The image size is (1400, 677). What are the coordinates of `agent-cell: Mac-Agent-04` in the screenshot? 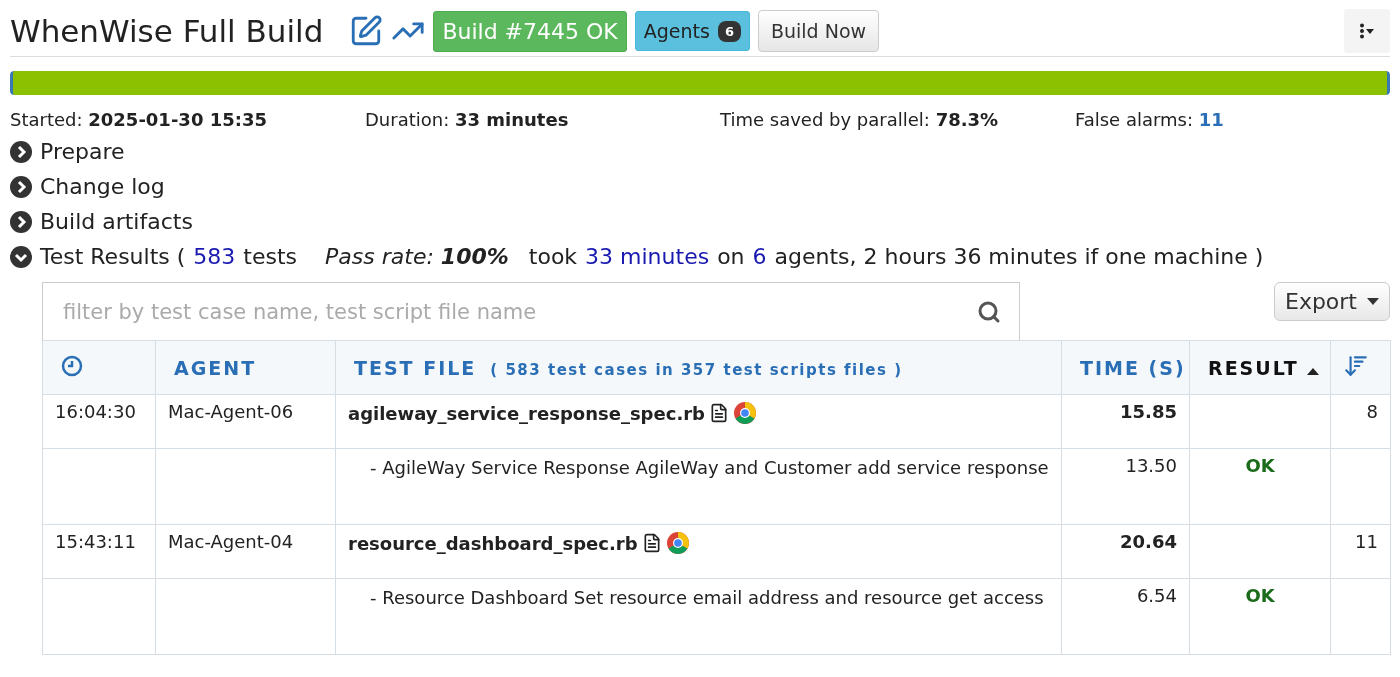 It's located at (231, 541).